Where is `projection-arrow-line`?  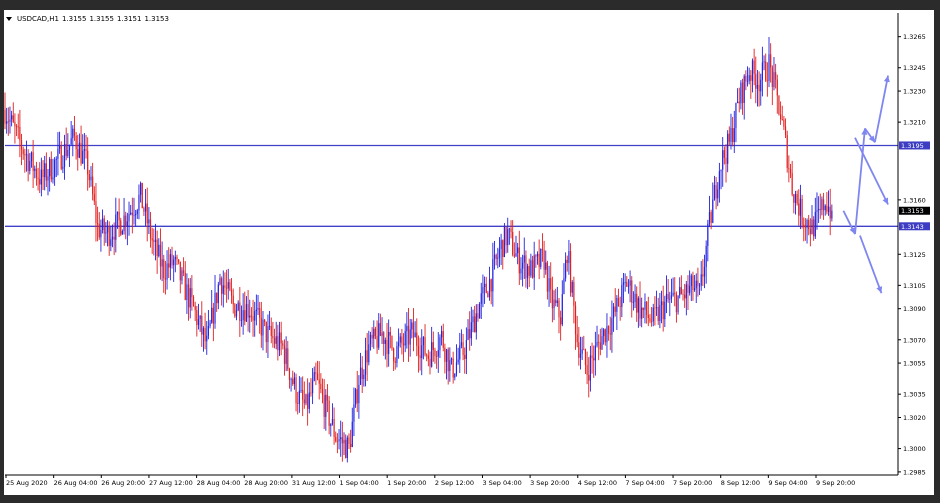
projection-arrow-line is located at coordinates (871, 171).